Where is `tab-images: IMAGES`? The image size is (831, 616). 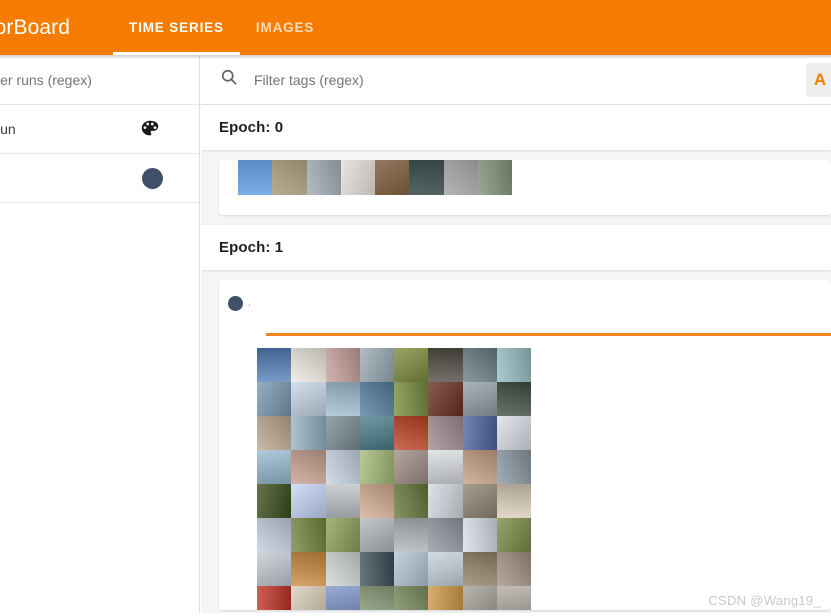 tab-images: IMAGES is located at coordinates (285, 27).